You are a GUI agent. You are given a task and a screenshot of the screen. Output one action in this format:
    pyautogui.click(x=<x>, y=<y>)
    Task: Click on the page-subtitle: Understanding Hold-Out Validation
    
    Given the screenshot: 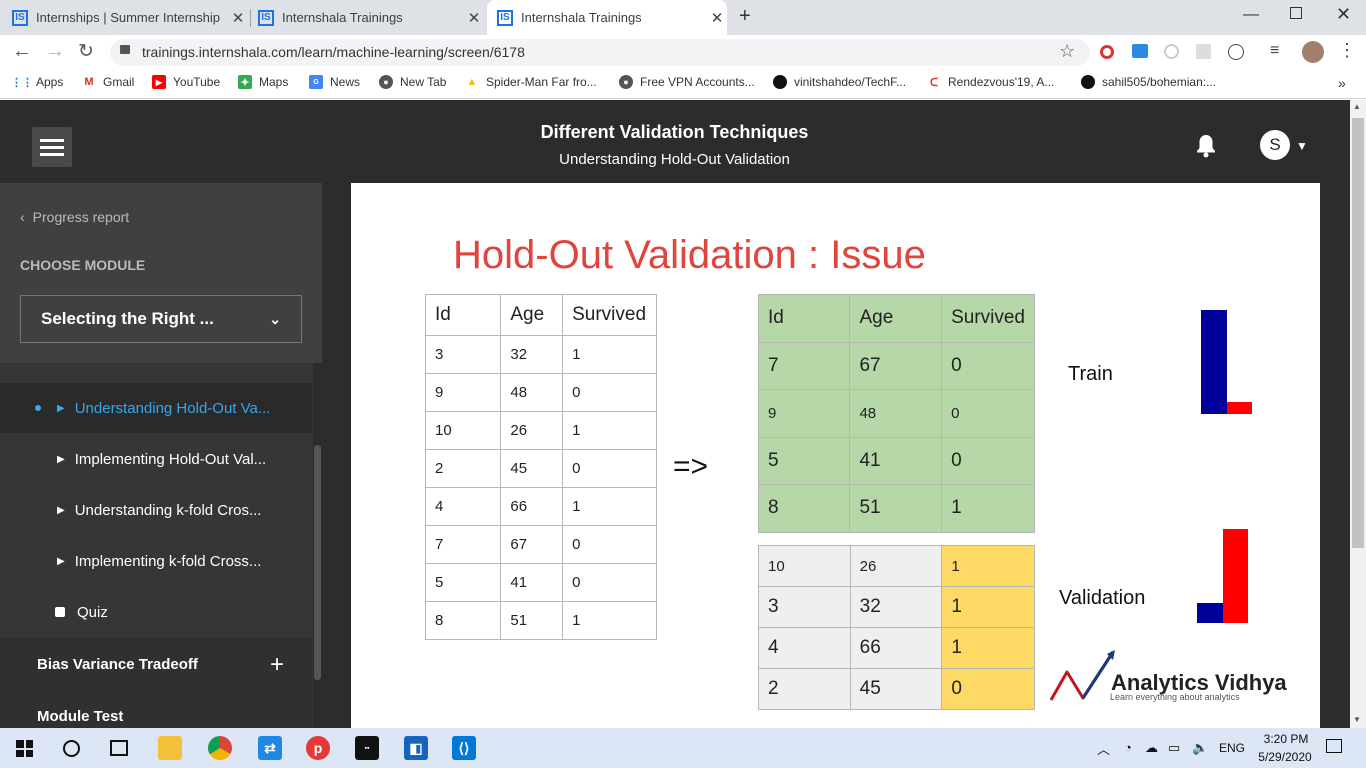 What is the action you would take?
    pyautogui.click(x=674, y=159)
    